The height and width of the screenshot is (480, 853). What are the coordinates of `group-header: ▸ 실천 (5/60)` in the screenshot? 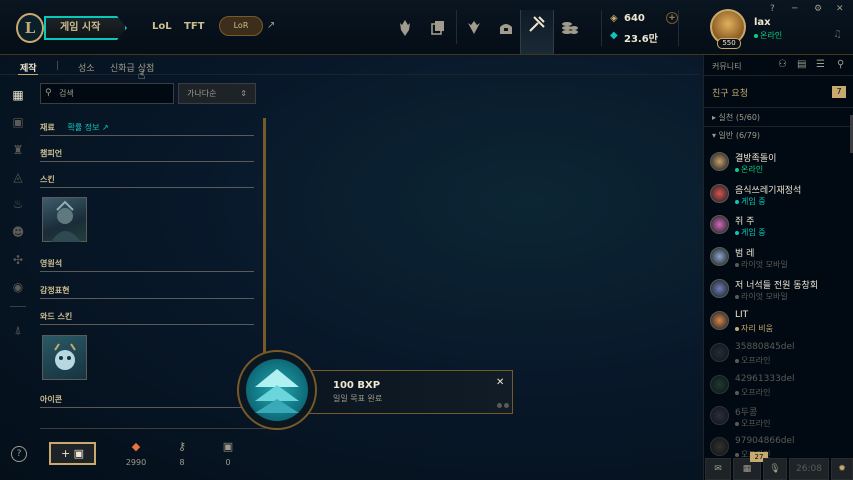 It's located at (736, 117).